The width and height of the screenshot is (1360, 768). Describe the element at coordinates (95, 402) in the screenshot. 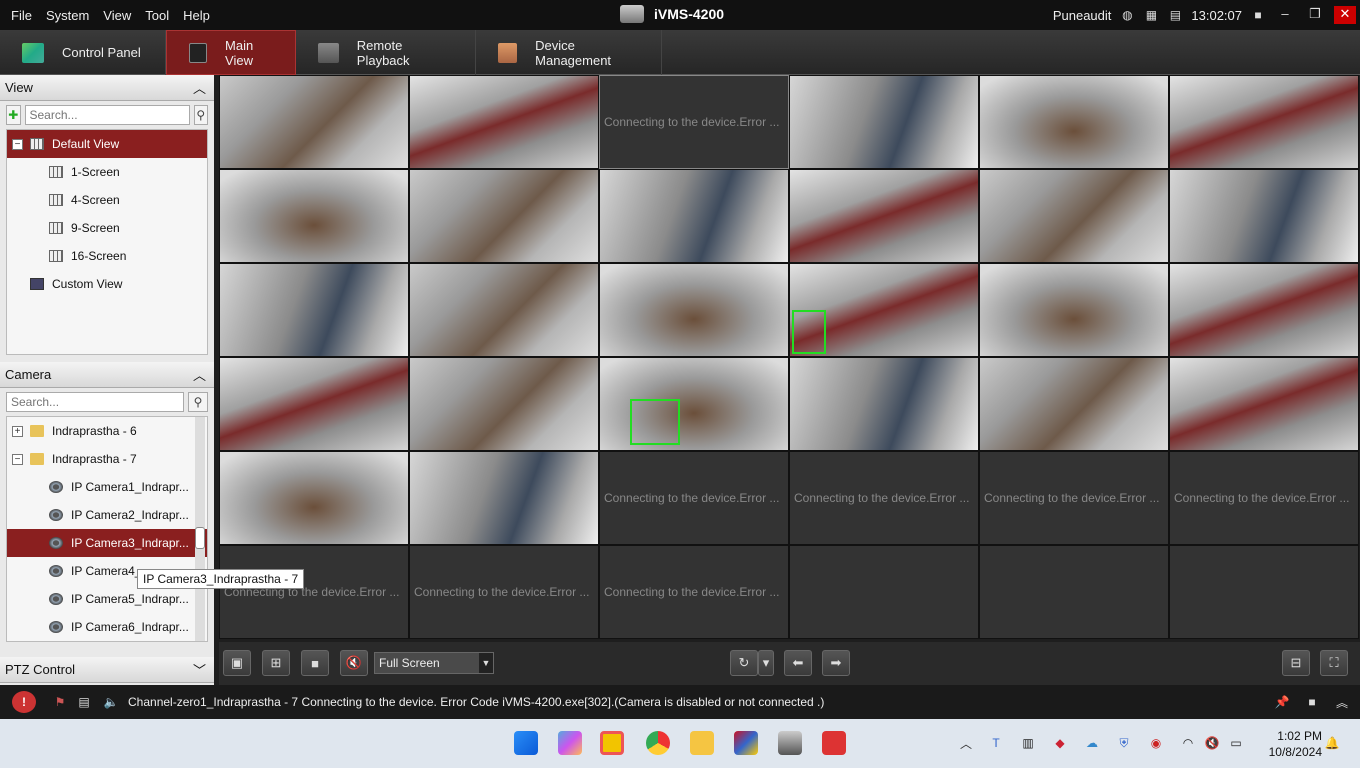

I see `camera-search-input` at that location.